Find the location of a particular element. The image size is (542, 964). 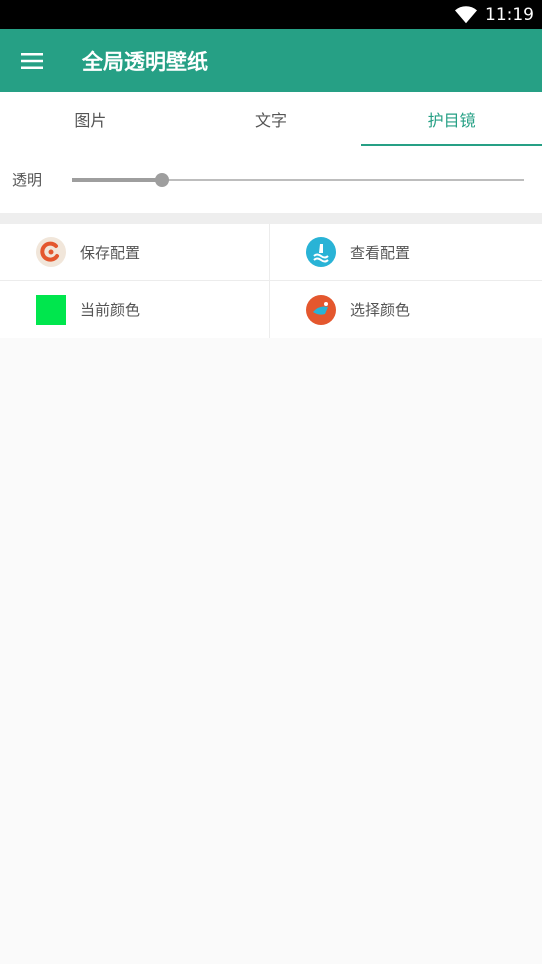

save-config-button: 保存配置 is located at coordinates (135, 252).